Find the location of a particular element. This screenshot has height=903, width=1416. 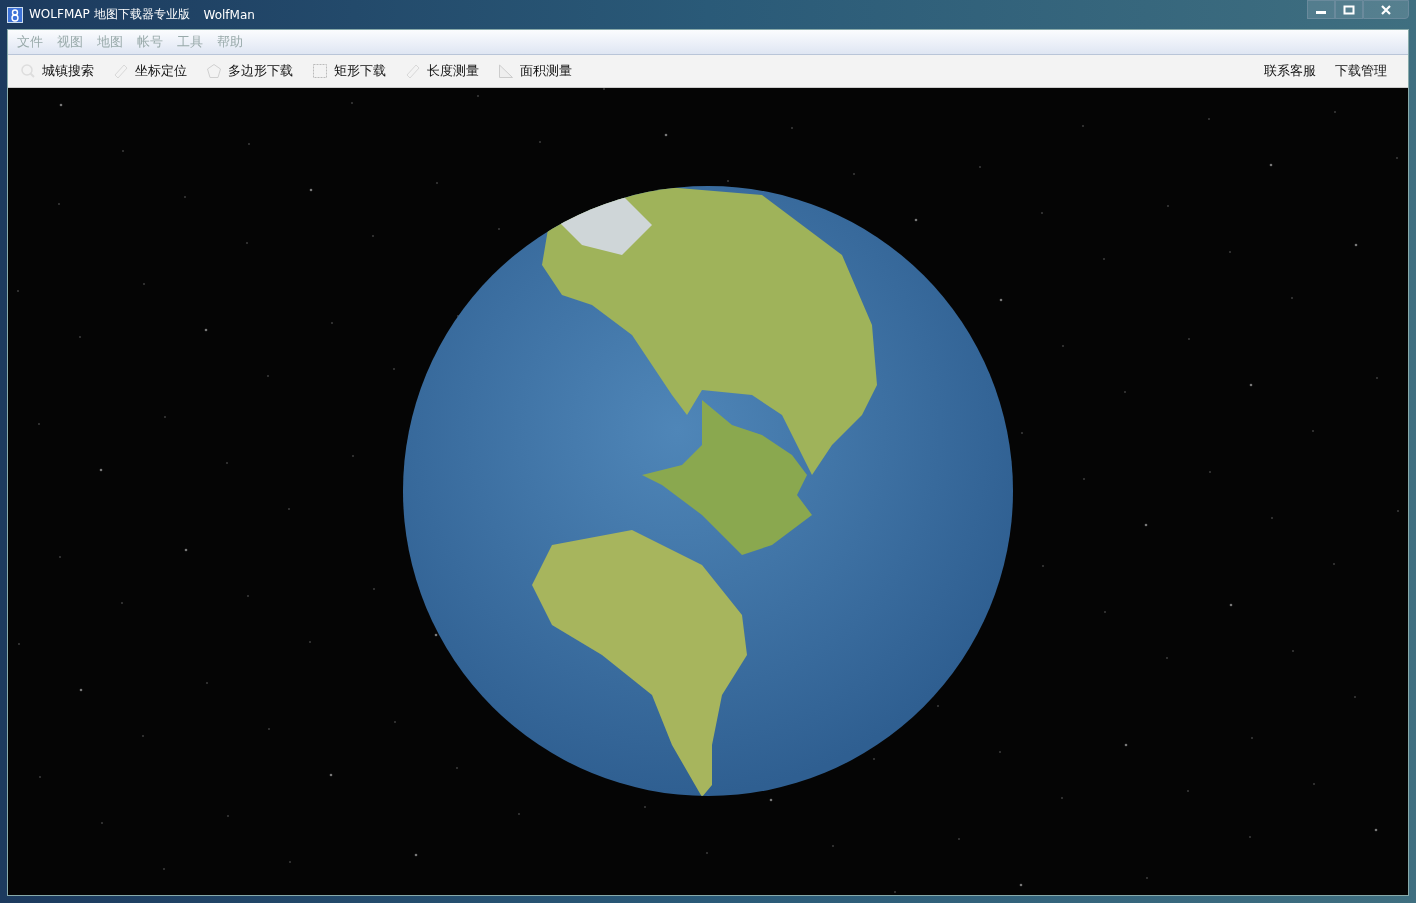

user-name: WolfMan is located at coordinates (229, 14).